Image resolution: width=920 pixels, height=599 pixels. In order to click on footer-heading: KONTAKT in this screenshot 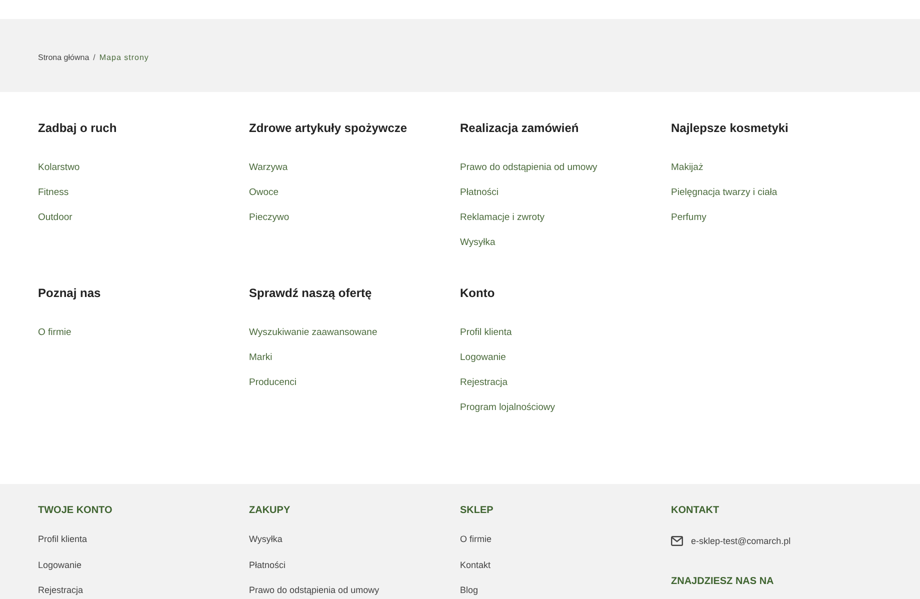, I will do `click(695, 511)`.